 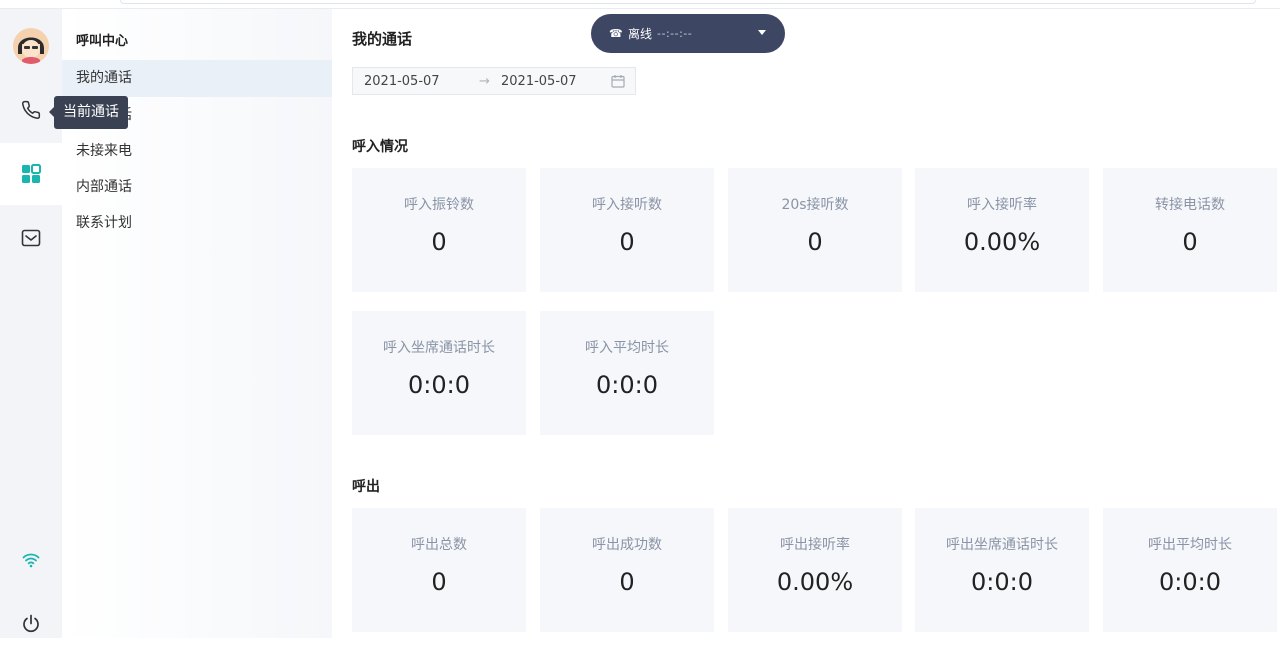 What do you see at coordinates (31, 46) in the screenshot?
I see `avatar` at bounding box center [31, 46].